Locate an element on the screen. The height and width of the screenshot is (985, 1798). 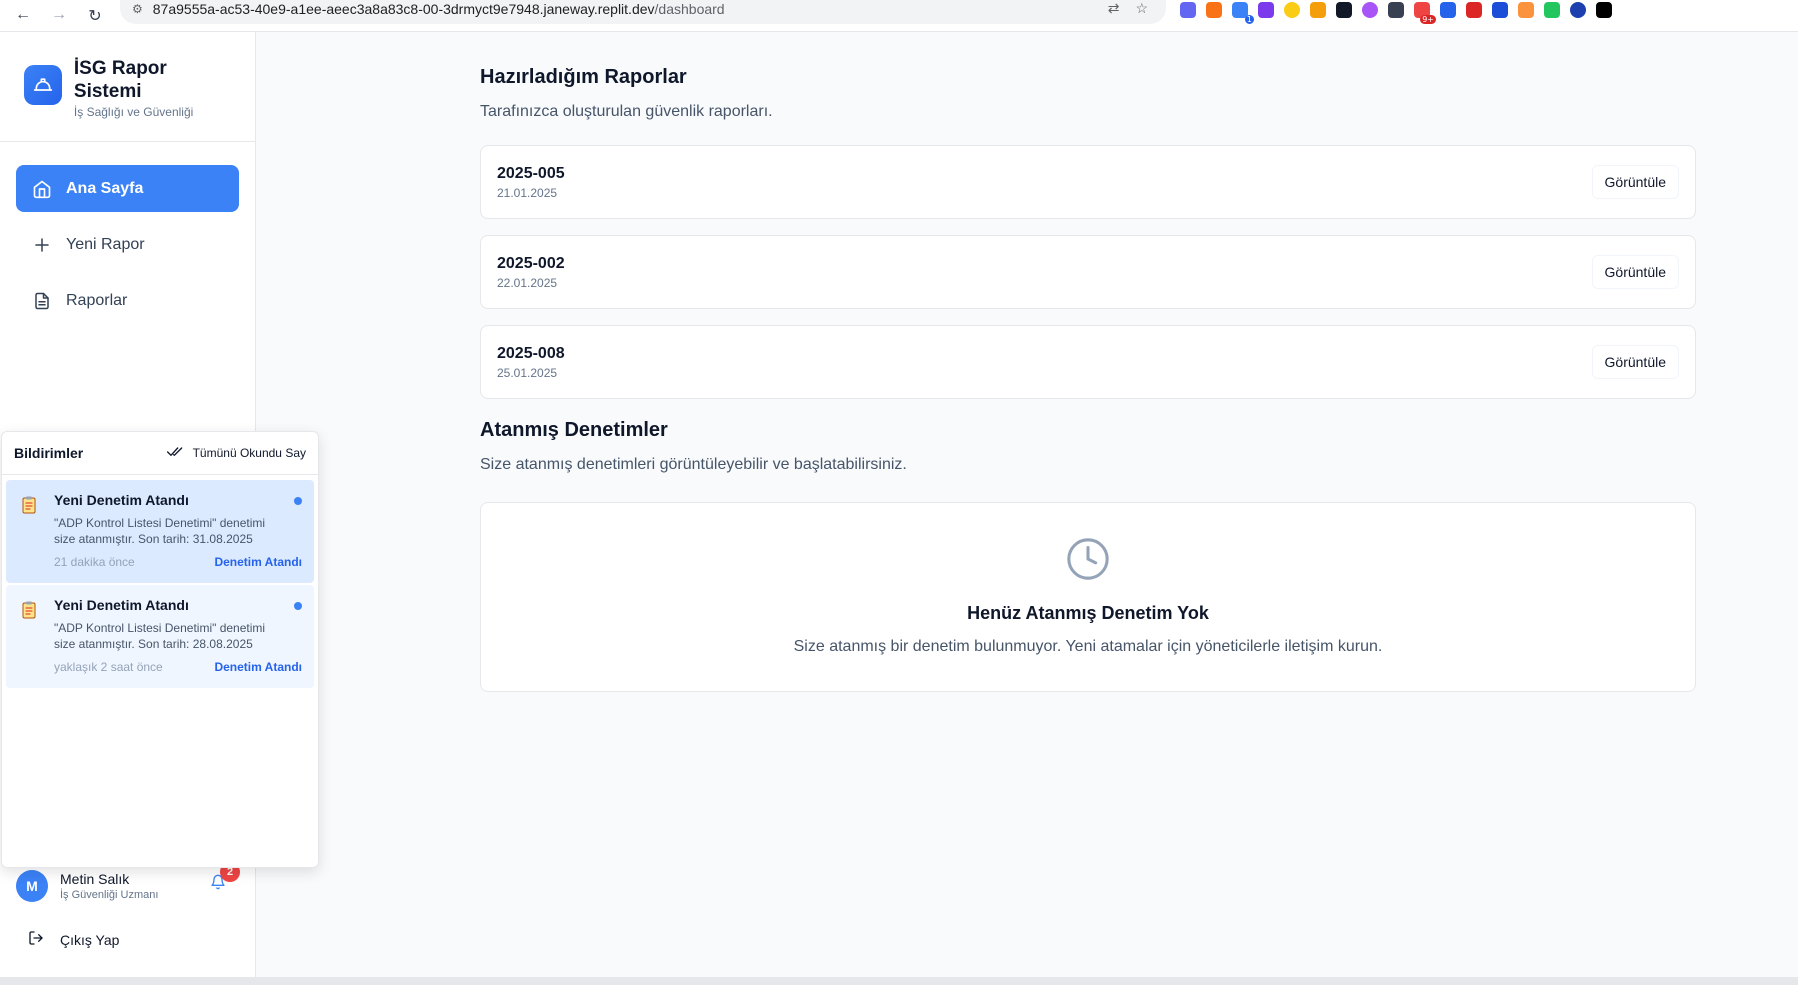
report-card: 2025-002 22.01.2025 Görüntüle is located at coordinates (1088, 272).